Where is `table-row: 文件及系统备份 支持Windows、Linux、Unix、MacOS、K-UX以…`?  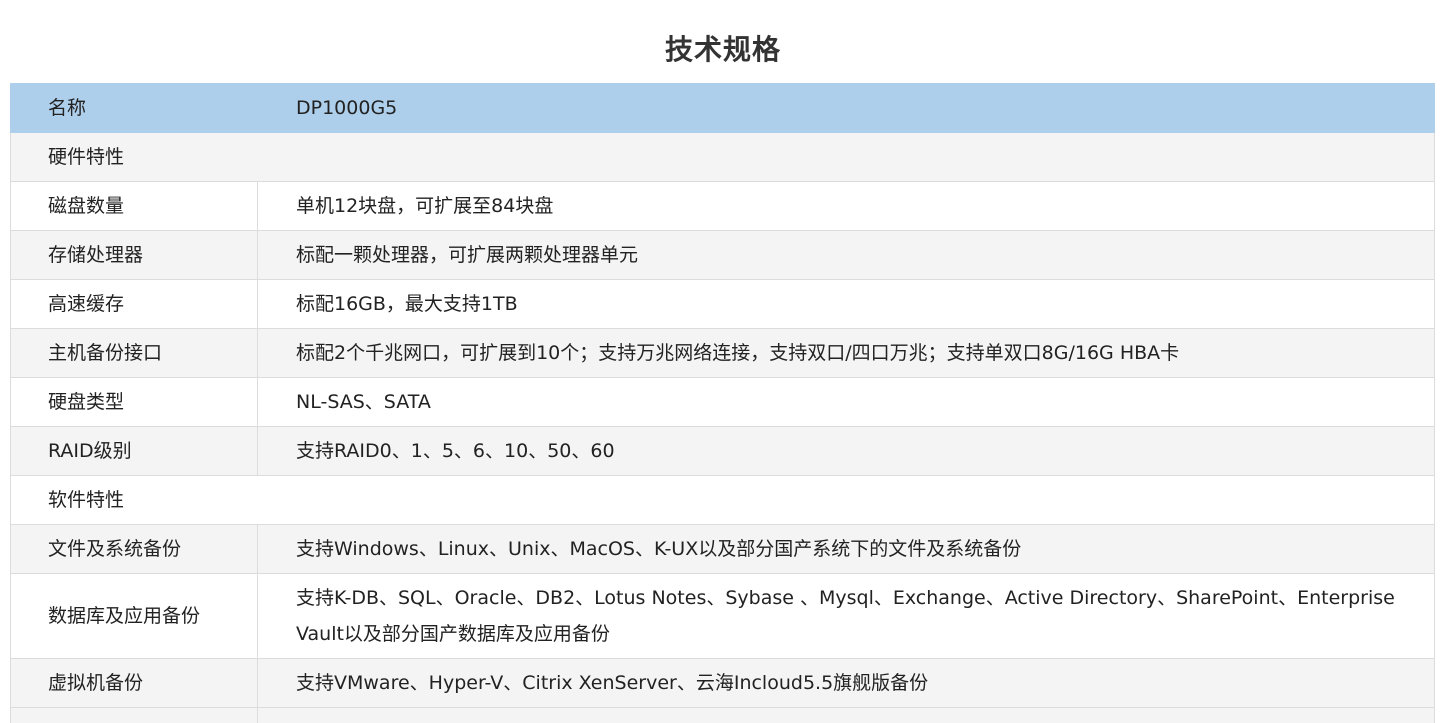 table-row: 文件及系统备份 支持Windows、Linux、Unix、MacOS、K-UX以… is located at coordinates (722, 549).